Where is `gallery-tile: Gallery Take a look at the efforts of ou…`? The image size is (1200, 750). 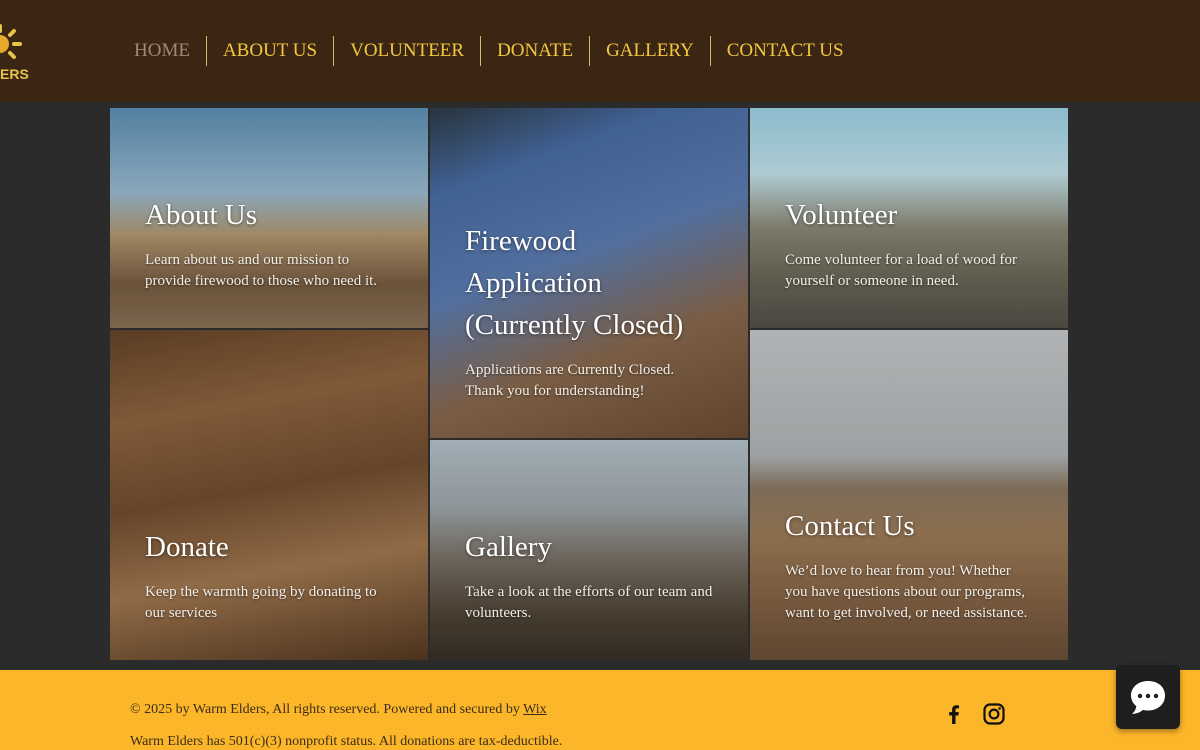
gallery-tile: Gallery Take a look at the efforts of ou… is located at coordinates (589, 550).